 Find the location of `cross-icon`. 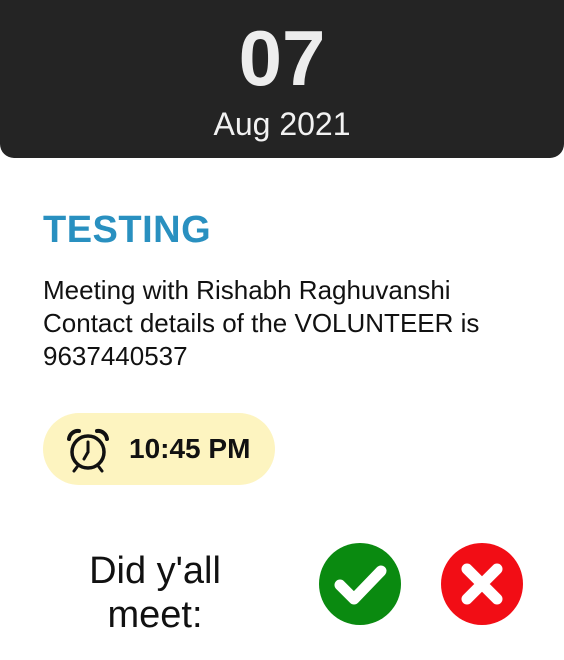

cross-icon is located at coordinates (482, 584).